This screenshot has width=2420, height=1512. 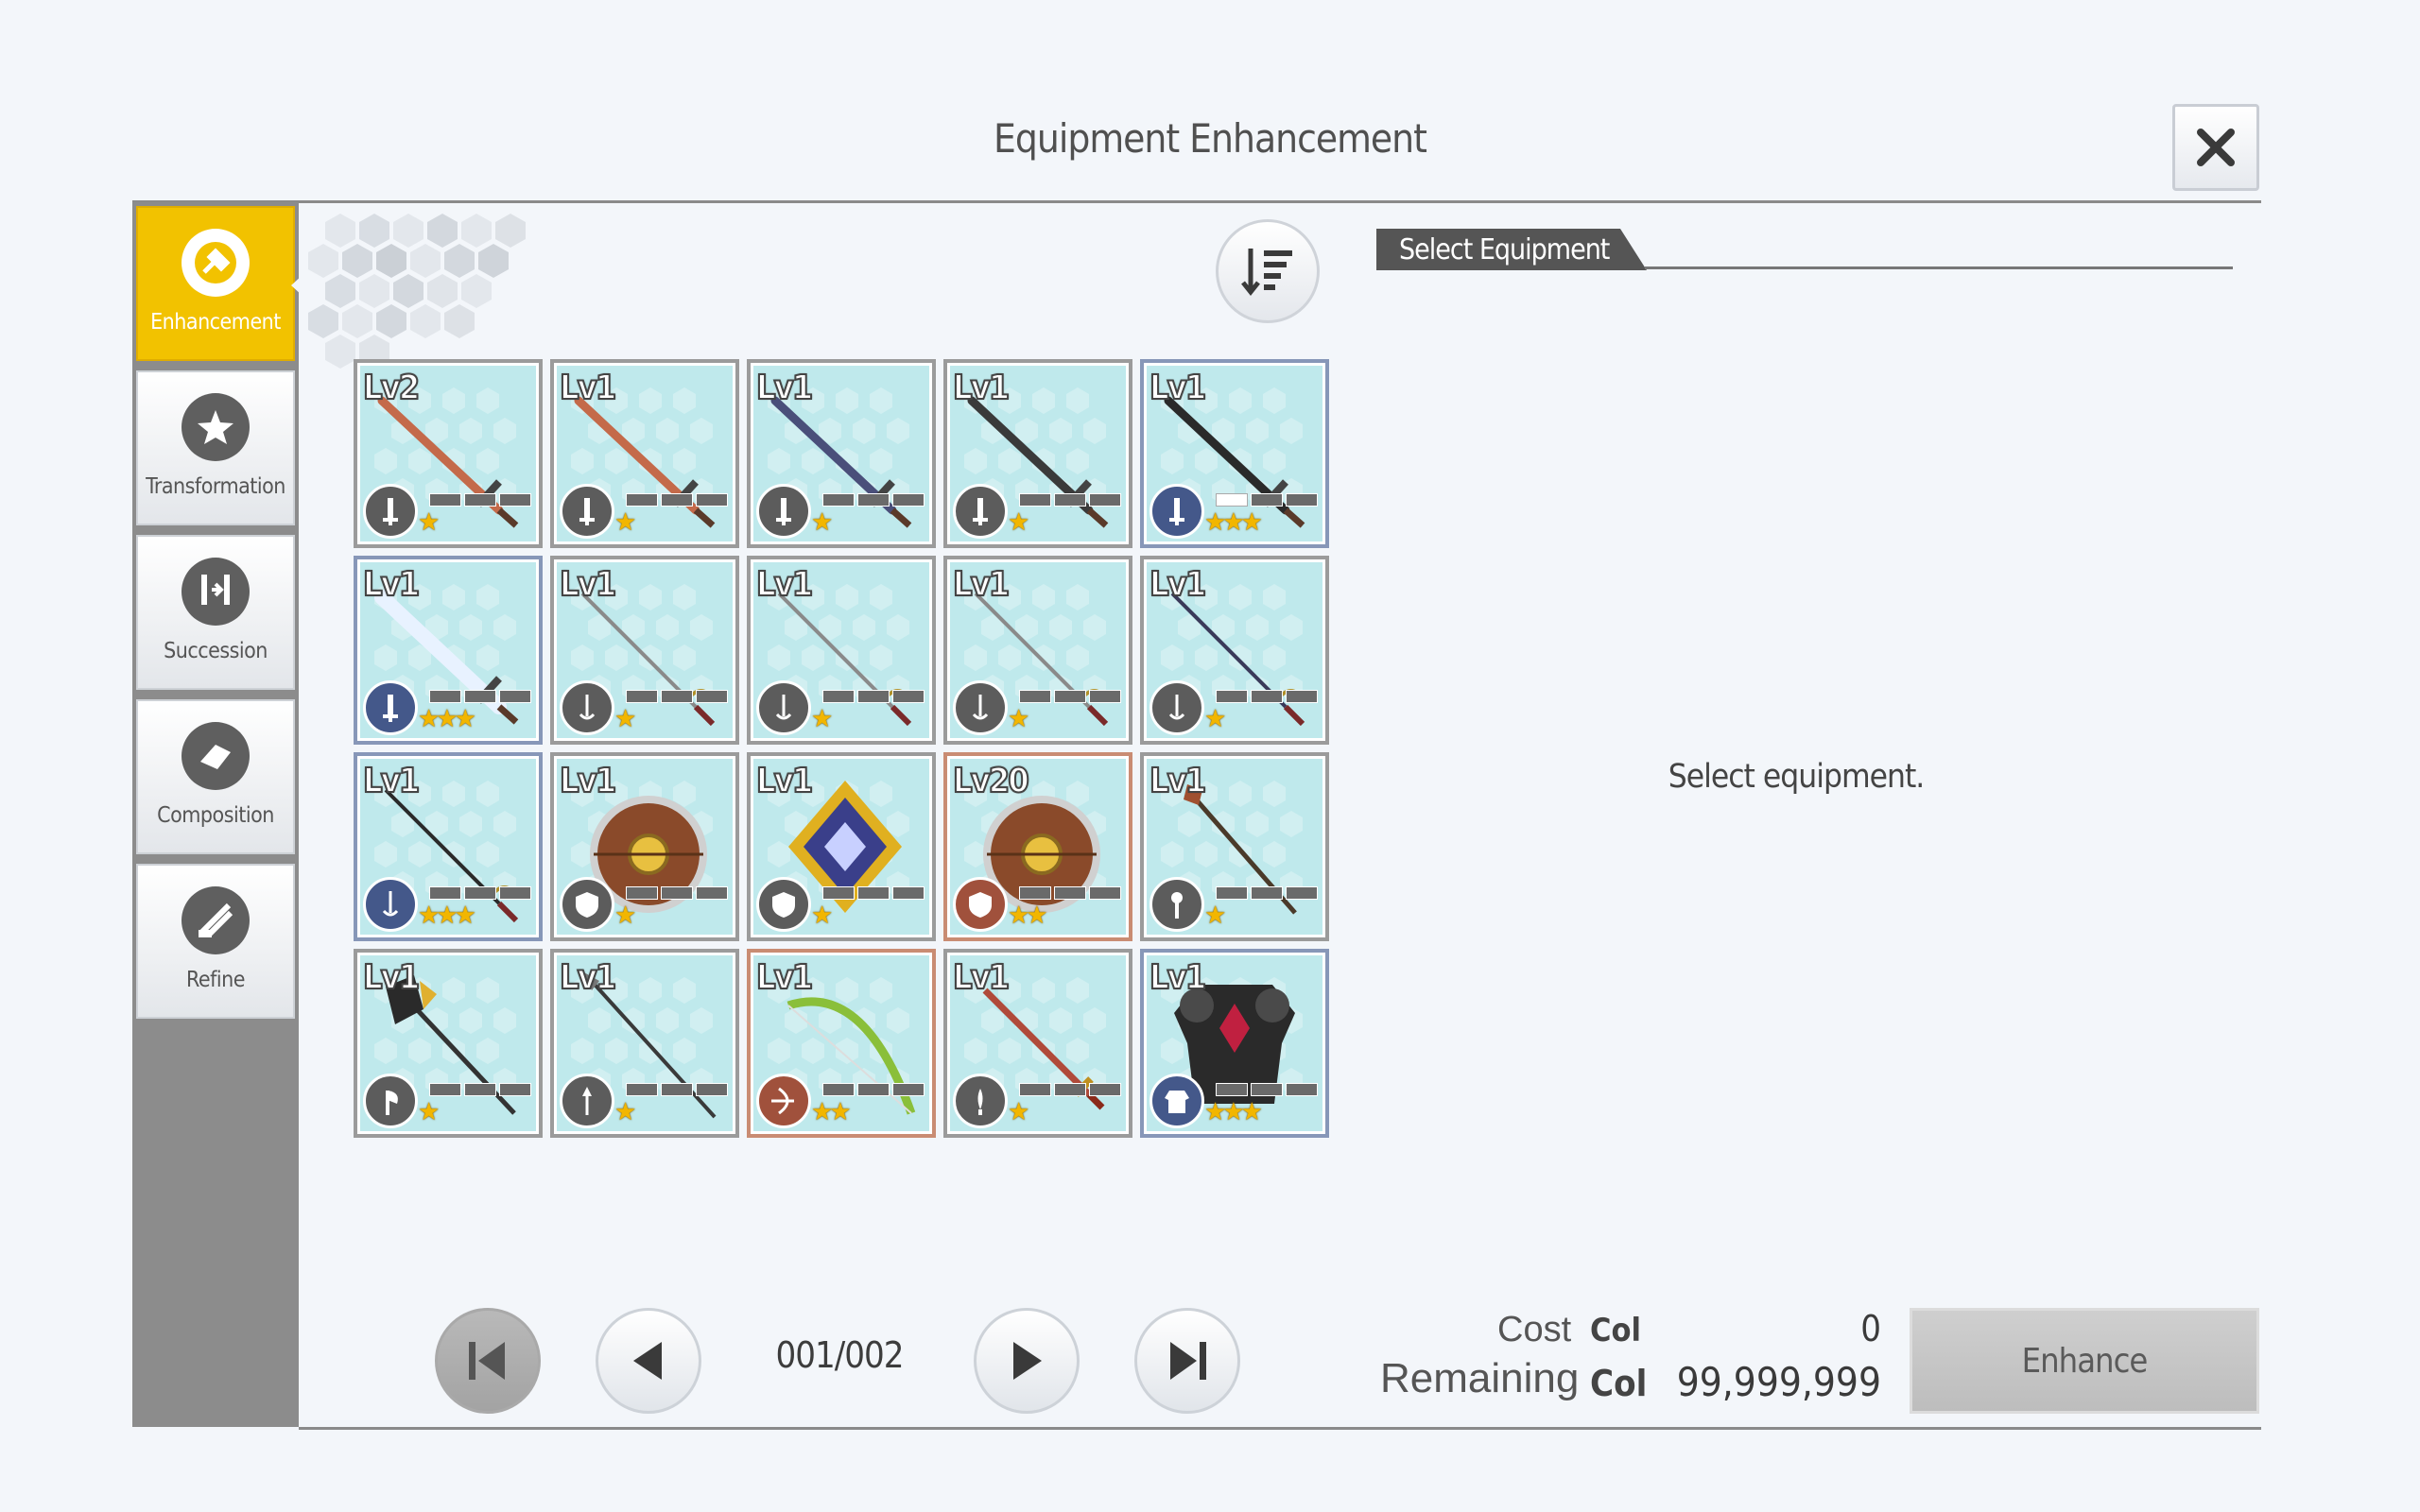 What do you see at coordinates (448, 453) in the screenshot?
I see `equipment-slot-sword: Lv2 ★` at bounding box center [448, 453].